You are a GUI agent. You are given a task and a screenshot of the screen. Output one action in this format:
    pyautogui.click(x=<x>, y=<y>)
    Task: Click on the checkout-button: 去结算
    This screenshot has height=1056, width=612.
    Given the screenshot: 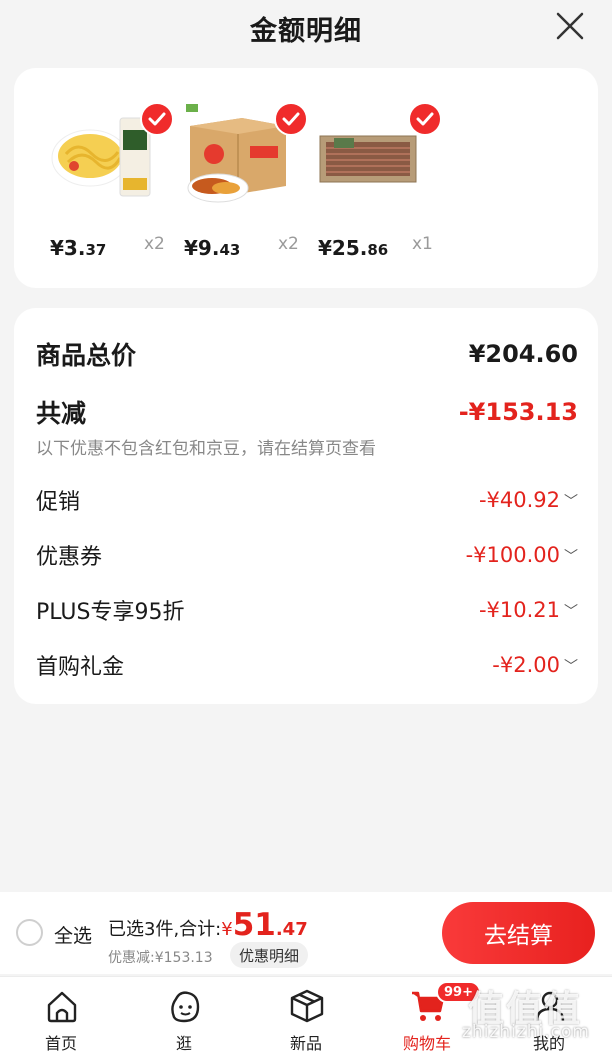 What is the action you would take?
    pyautogui.click(x=518, y=933)
    